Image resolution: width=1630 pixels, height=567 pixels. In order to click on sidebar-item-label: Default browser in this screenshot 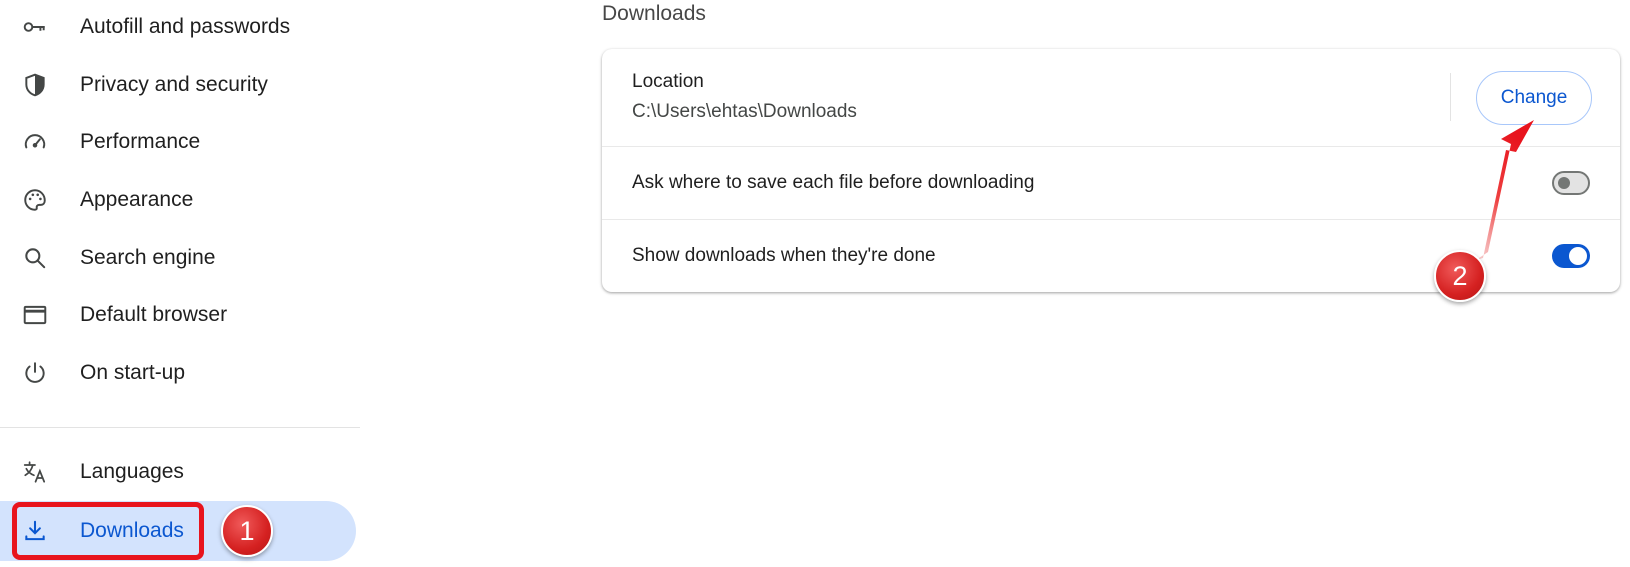, I will do `click(154, 314)`.